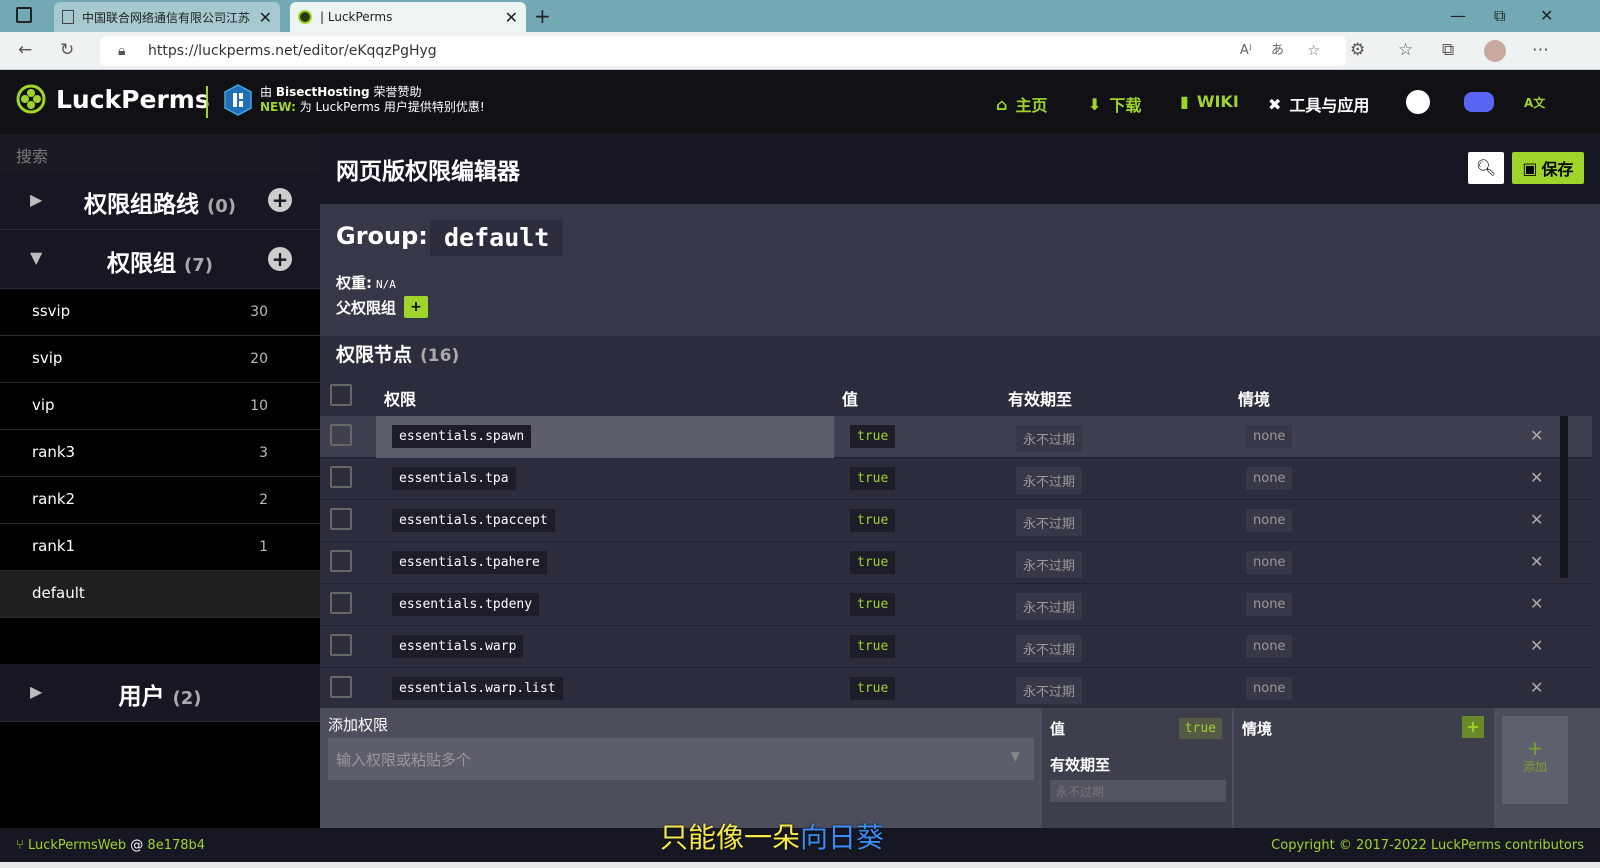 Image resolution: width=1600 pixels, height=868 pixels. What do you see at coordinates (408, 17) in the screenshot?
I see `browser-tab-active: | LuckPerms ✕` at bounding box center [408, 17].